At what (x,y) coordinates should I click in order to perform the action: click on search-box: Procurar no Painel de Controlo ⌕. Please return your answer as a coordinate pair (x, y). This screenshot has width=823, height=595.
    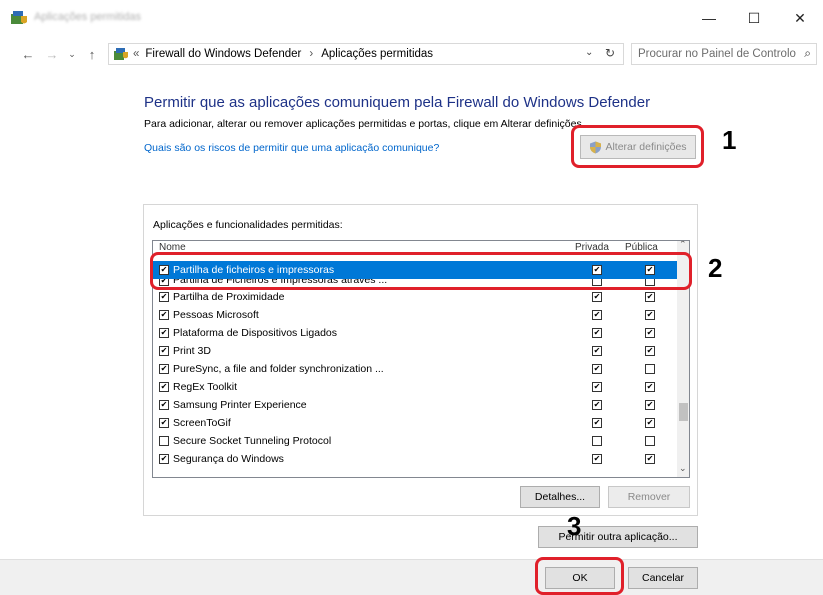
    Looking at the image, I should click on (724, 54).